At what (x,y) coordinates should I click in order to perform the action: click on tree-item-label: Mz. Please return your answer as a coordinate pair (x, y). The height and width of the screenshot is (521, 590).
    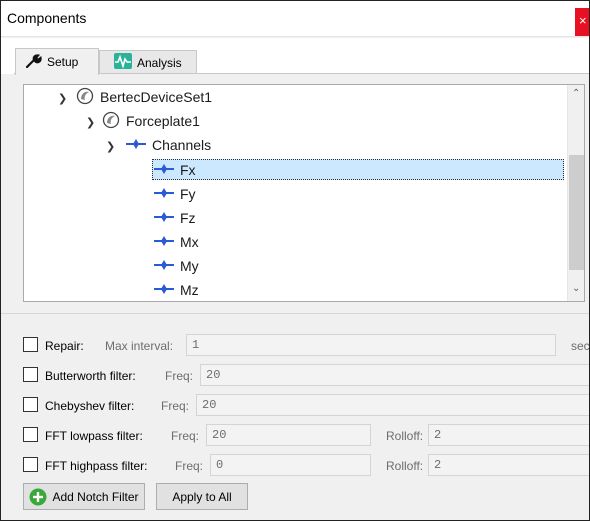
    Looking at the image, I should click on (189, 290).